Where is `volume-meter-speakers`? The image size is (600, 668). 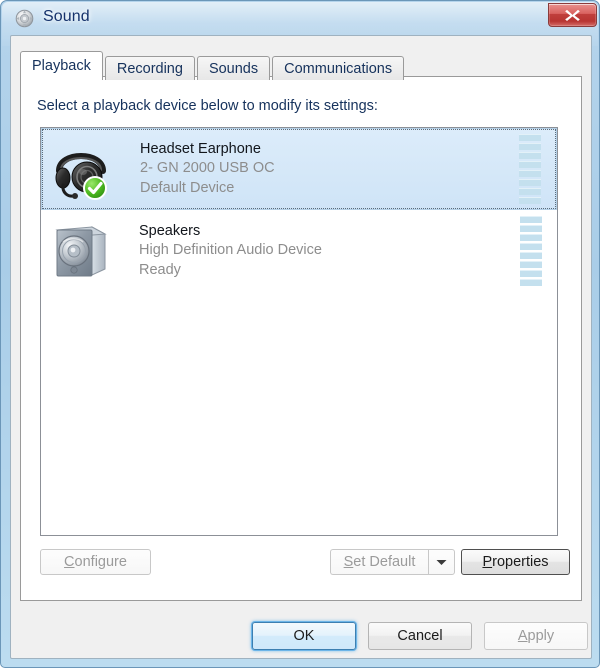 volume-meter-speakers is located at coordinates (531, 251).